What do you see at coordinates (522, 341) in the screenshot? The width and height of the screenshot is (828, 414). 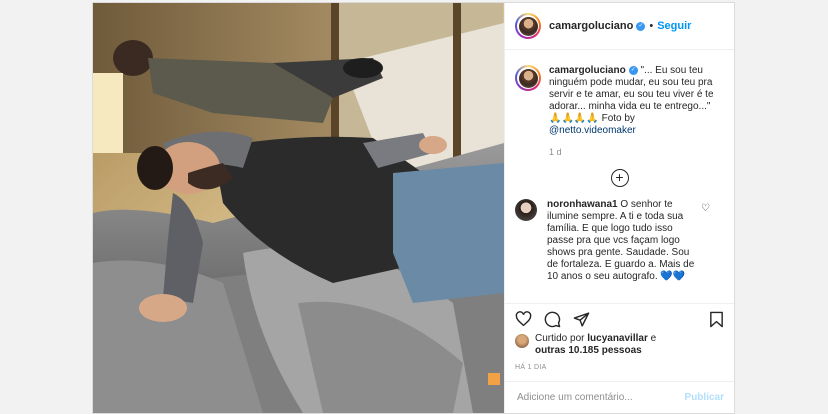 I see `liker-avatar` at bounding box center [522, 341].